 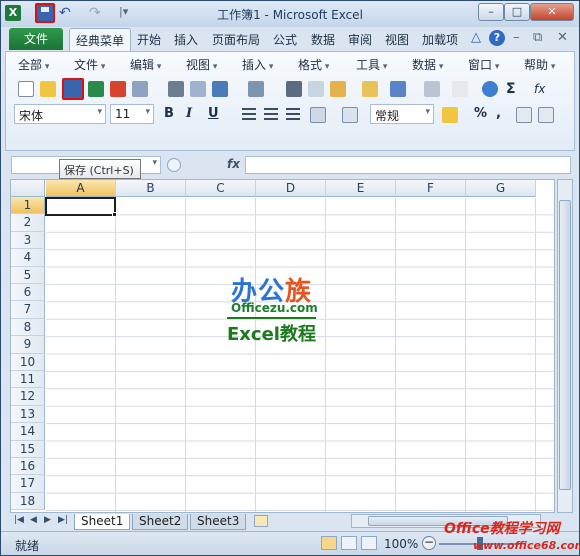 What do you see at coordinates (28, 362) in the screenshot?
I see `row-header-10: 10` at bounding box center [28, 362].